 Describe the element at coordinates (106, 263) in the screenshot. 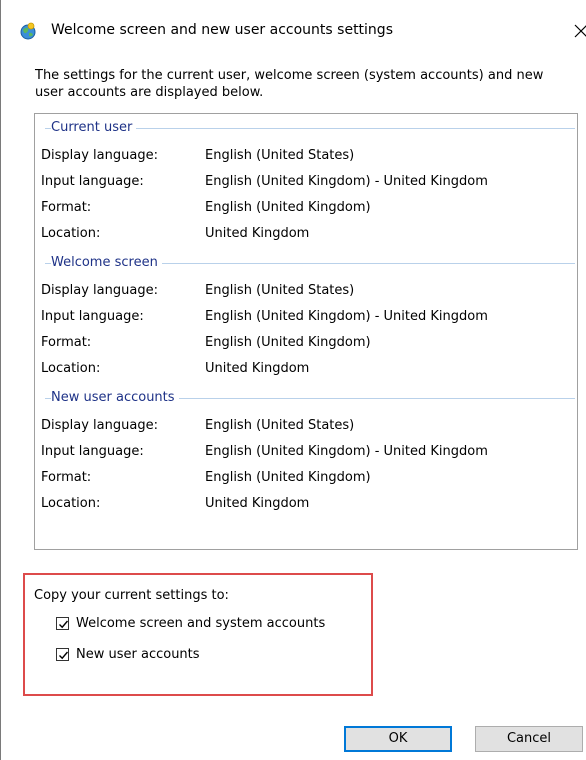

I see `group-title: Welcome screen` at that location.